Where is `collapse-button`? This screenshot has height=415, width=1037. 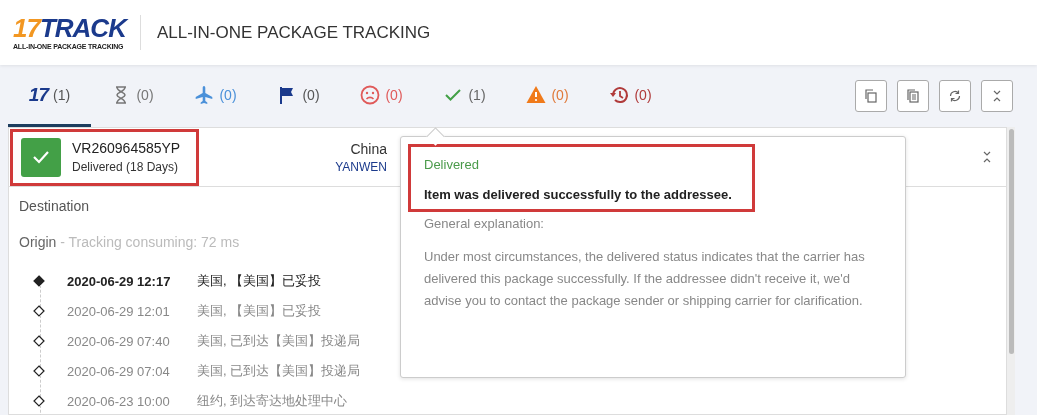
collapse-button is located at coordinates (997, 96).